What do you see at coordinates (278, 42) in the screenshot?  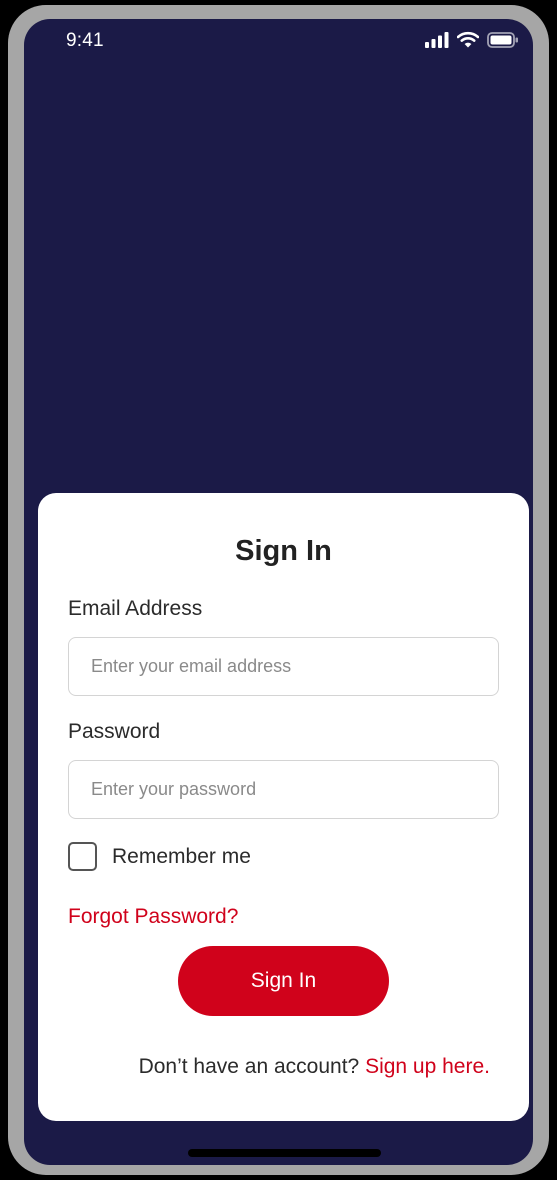 I see `status-bar: 9:41` at bounding box center [278, 42].